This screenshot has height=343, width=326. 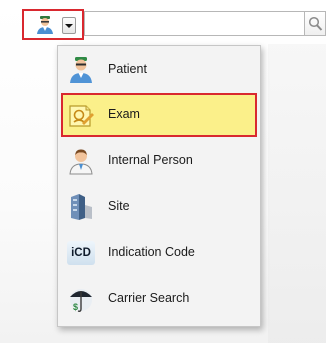 I want to click on menu-item-site: Site, so click(x=159, y=207).